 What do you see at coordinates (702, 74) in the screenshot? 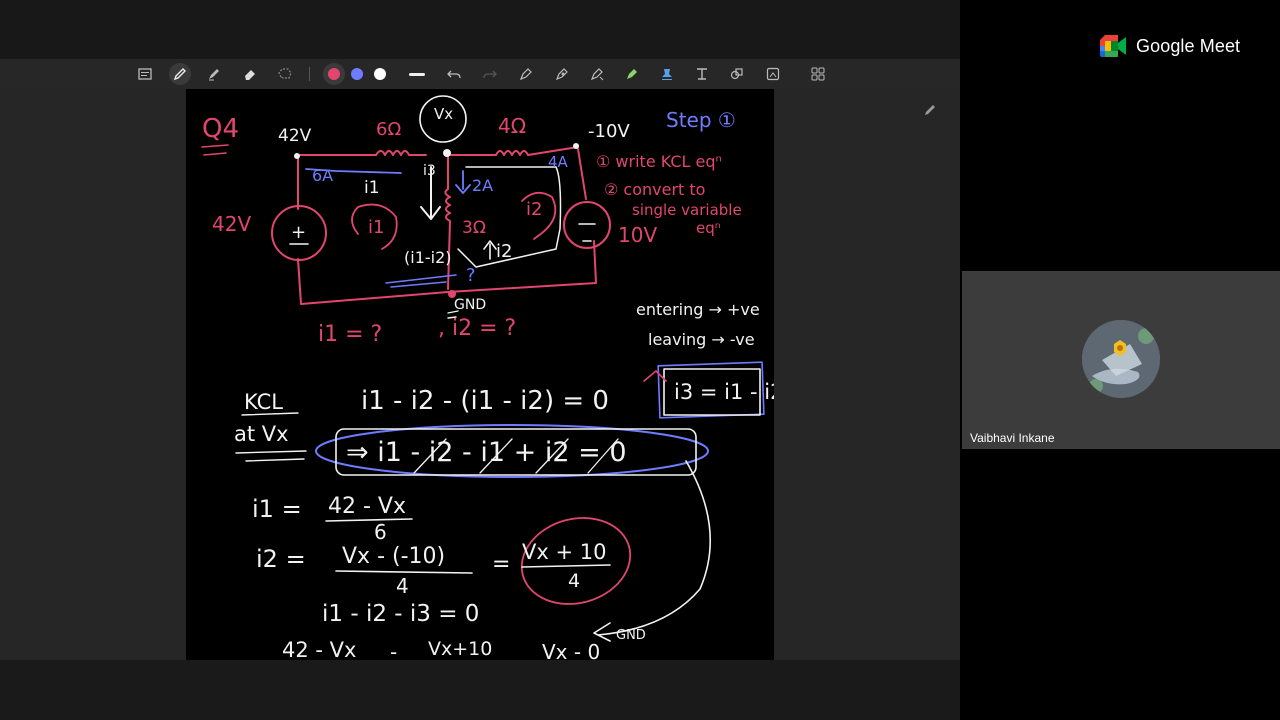
I see `text-icon` at bounding box center [702, 74].